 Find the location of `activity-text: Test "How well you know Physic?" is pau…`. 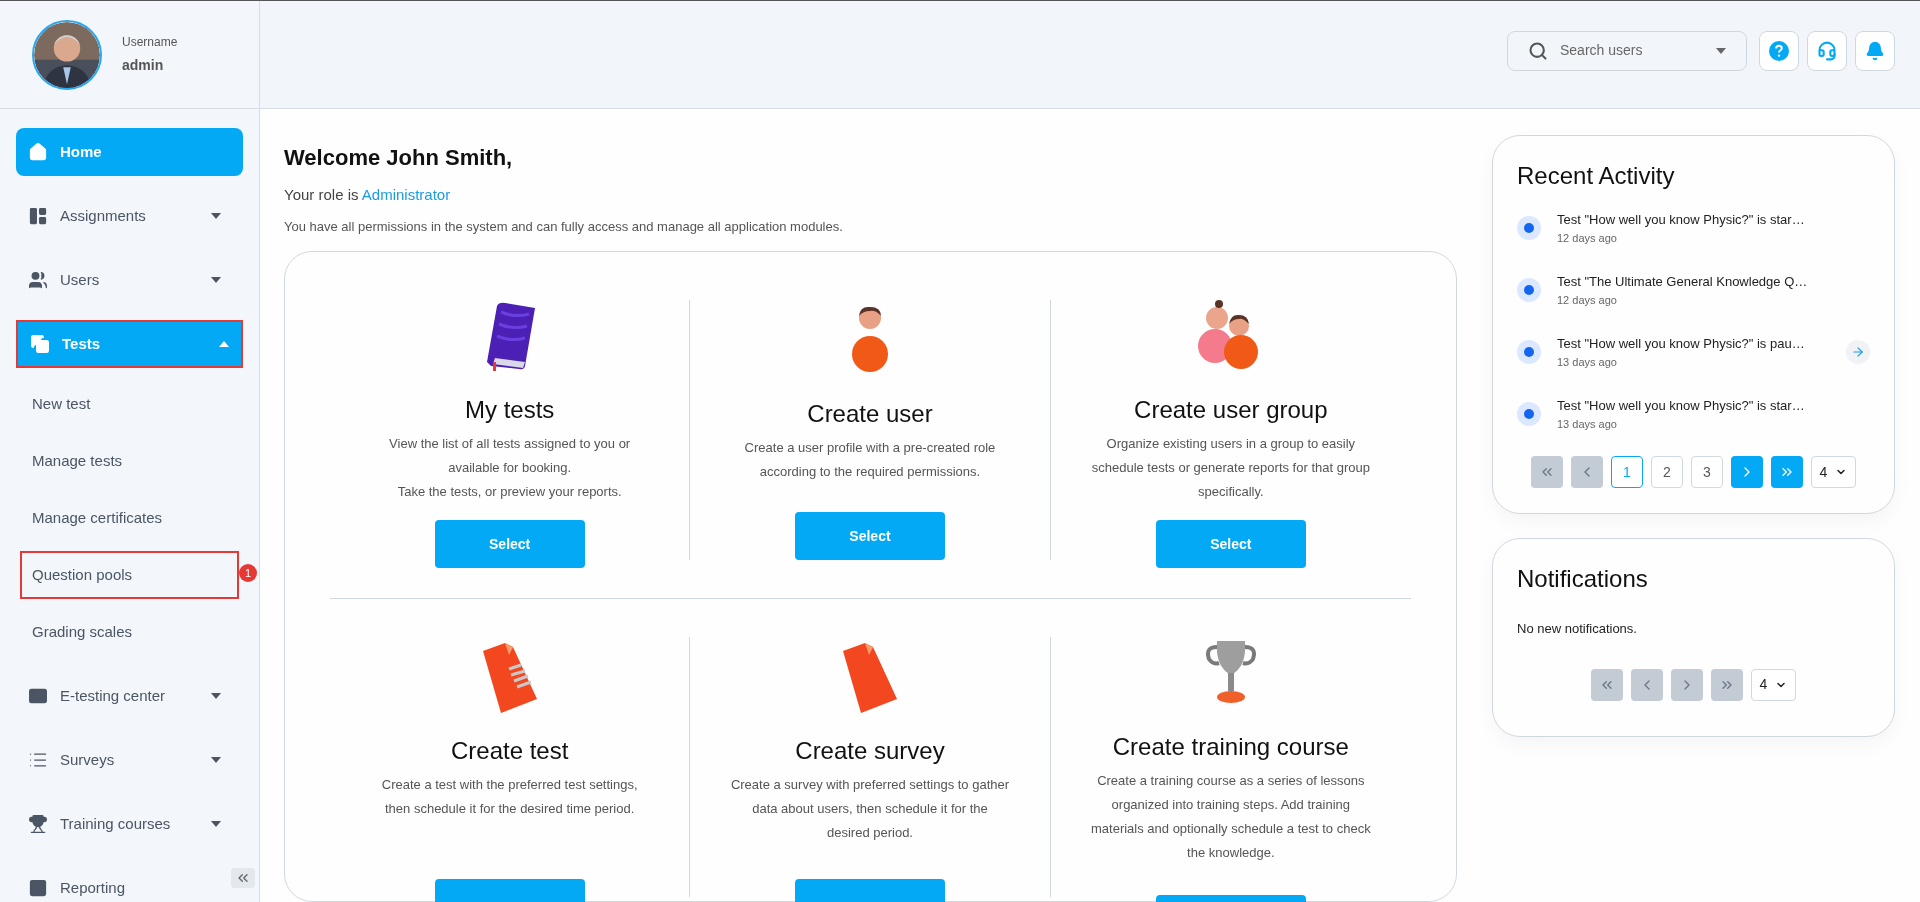

activity-text: Test "How well you know Physic?" is pau… is located at coordinates (1681, 344).